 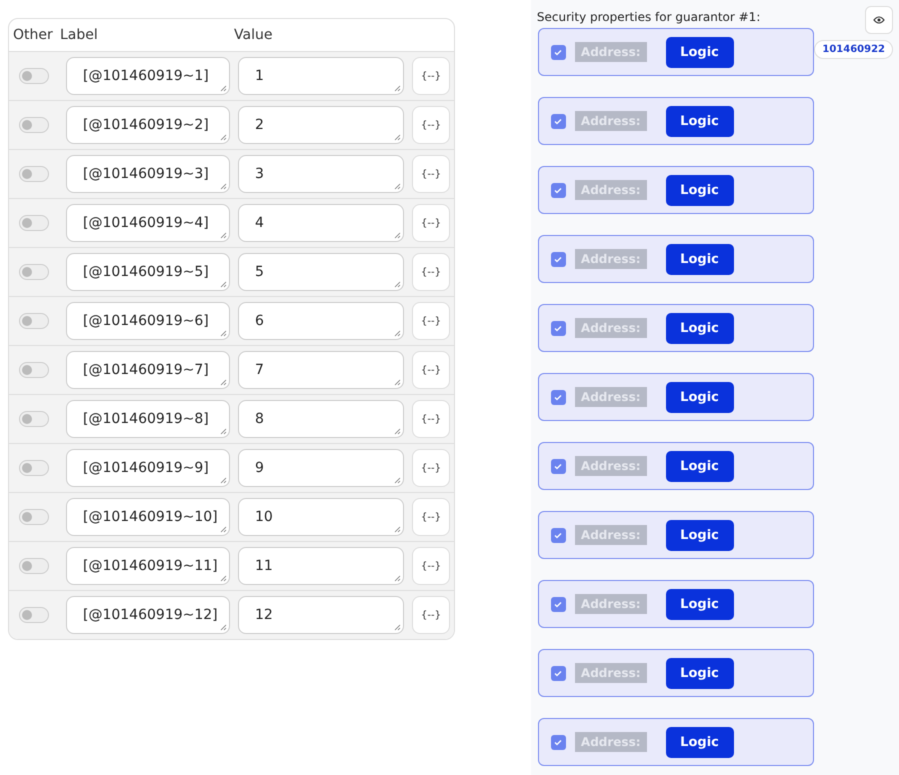 I want to click on label-field: [@101460919~8], so click(x=148, y=419).